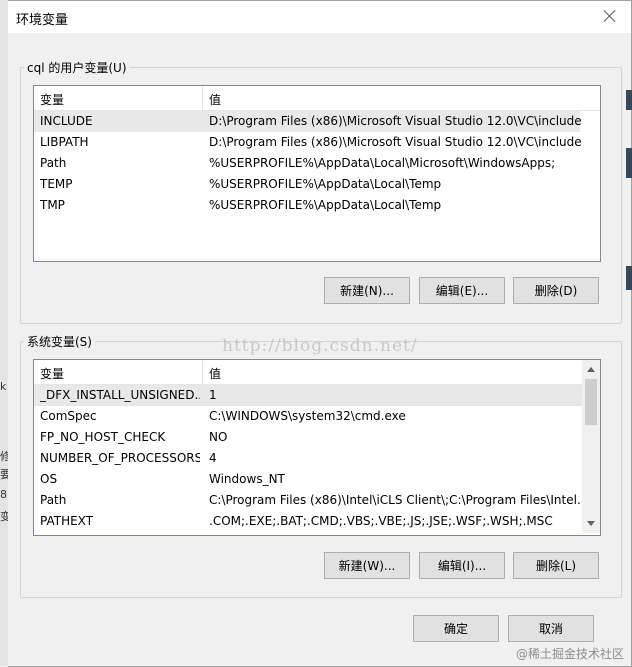  Describe the element at coordinates (218, 437) in the screenshot. I see `variable-value: NO` at that location.